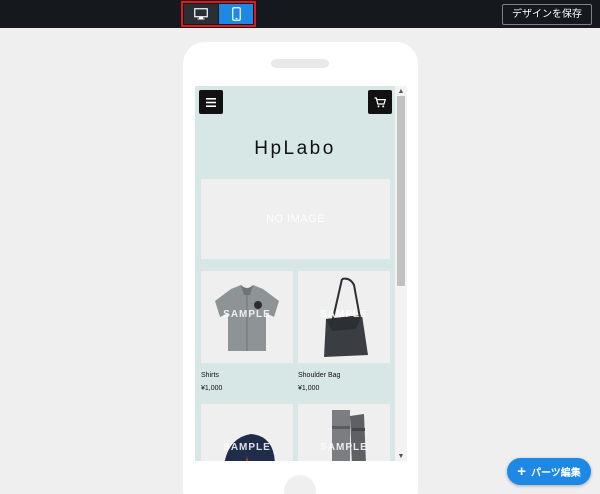 This screenshot has width=600, height=494. I want to click on parts-edit-label: パーツ編集, so click(555, 473).